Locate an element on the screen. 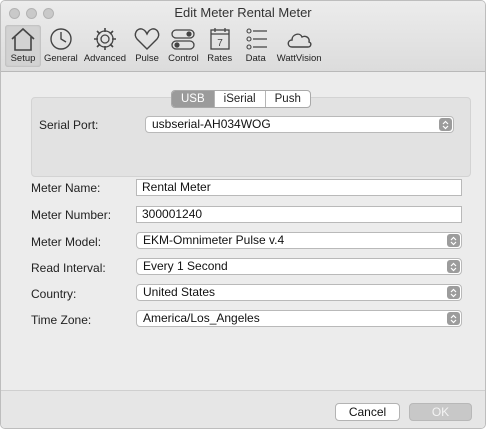 Image resolution: width=486 pixels, height=429 pixels. tab-label: Rates is located at coordinates (220, 58).